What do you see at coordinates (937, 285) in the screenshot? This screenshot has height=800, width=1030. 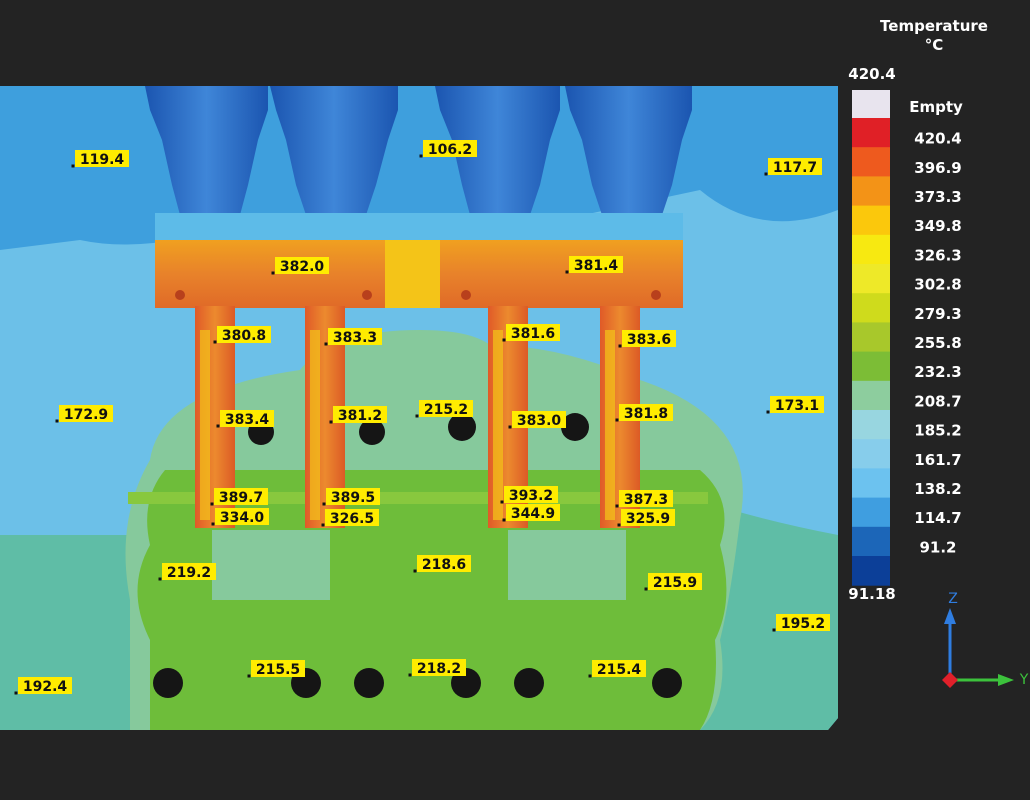 I see `legend-band-label: 302.8` at bounding box center [937, 285].